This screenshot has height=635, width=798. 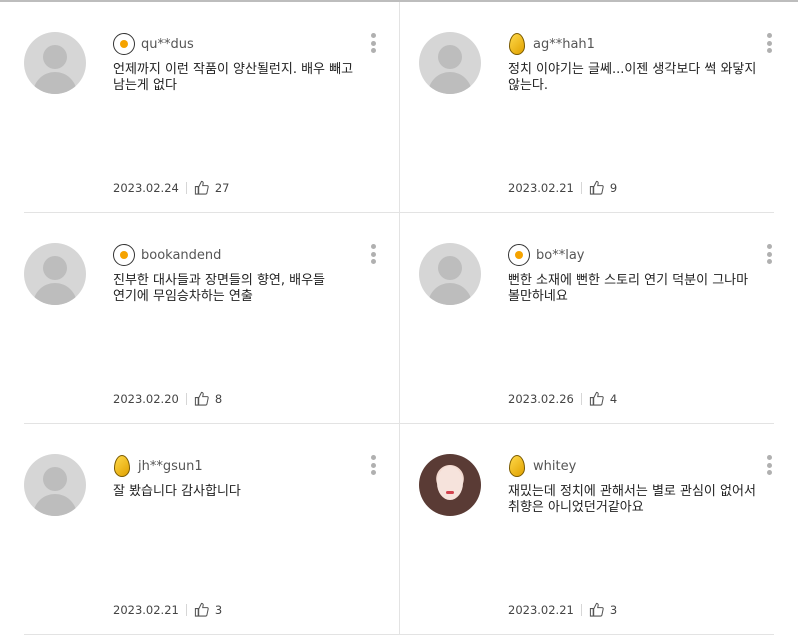 What do you see at coordinates (167, 44) in the screenshot?
I see `username: qu**dus` at bounding box center [167, 44].